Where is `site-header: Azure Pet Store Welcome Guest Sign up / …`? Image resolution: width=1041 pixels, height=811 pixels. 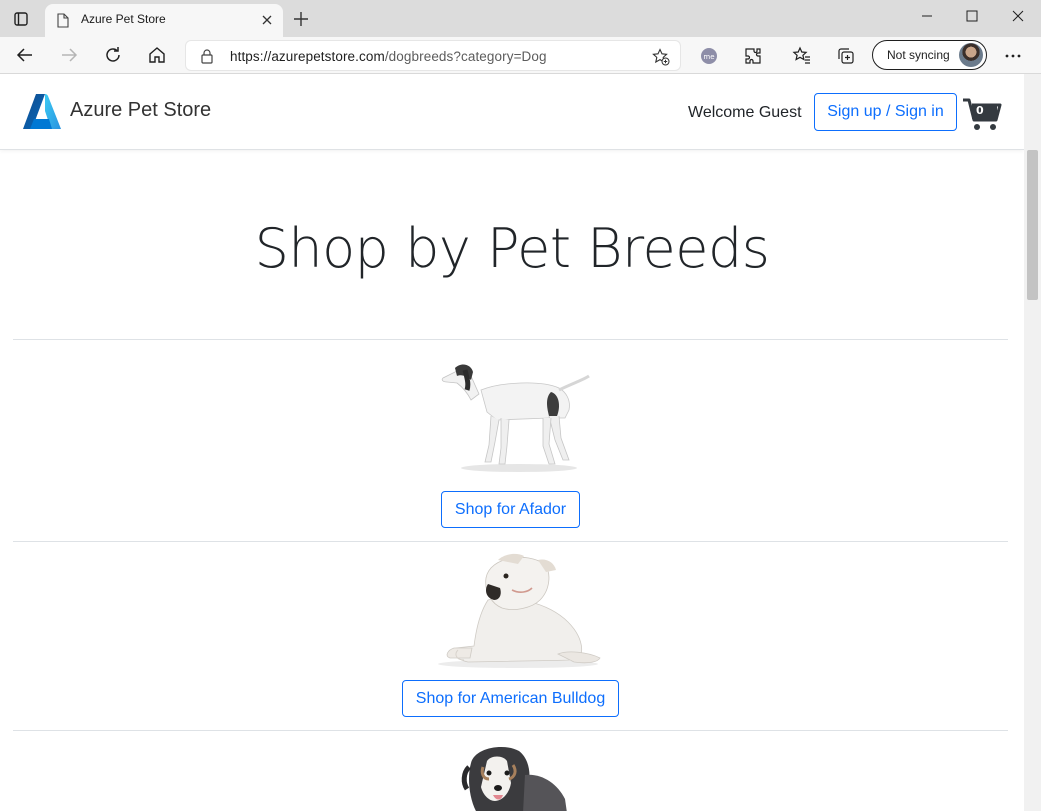 site-header: Azure Pet Store Welcome Guest Sign up / … is located at coordinates (512, 112).